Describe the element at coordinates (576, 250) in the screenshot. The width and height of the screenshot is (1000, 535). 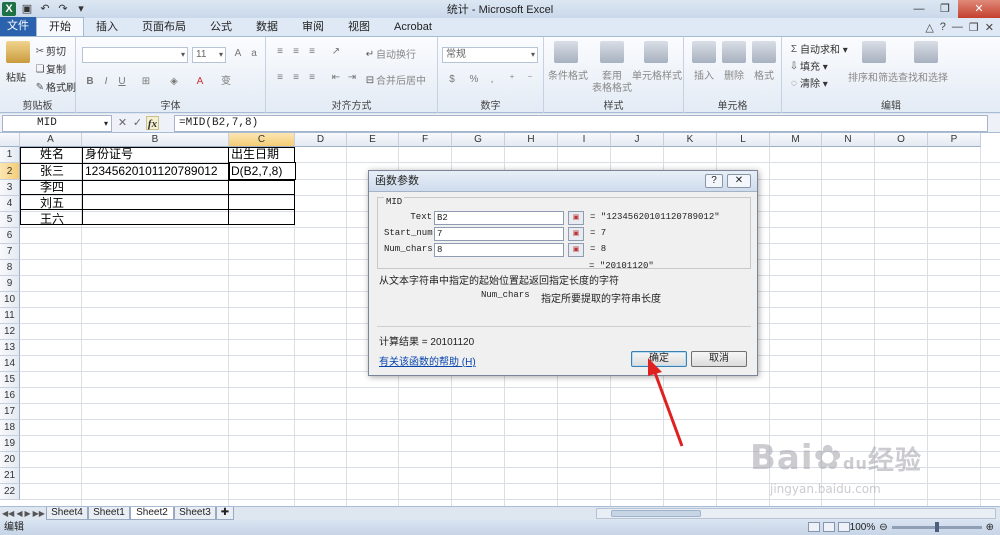
I see `collapse-dialog-icon-num-chars: ▣` at that location.